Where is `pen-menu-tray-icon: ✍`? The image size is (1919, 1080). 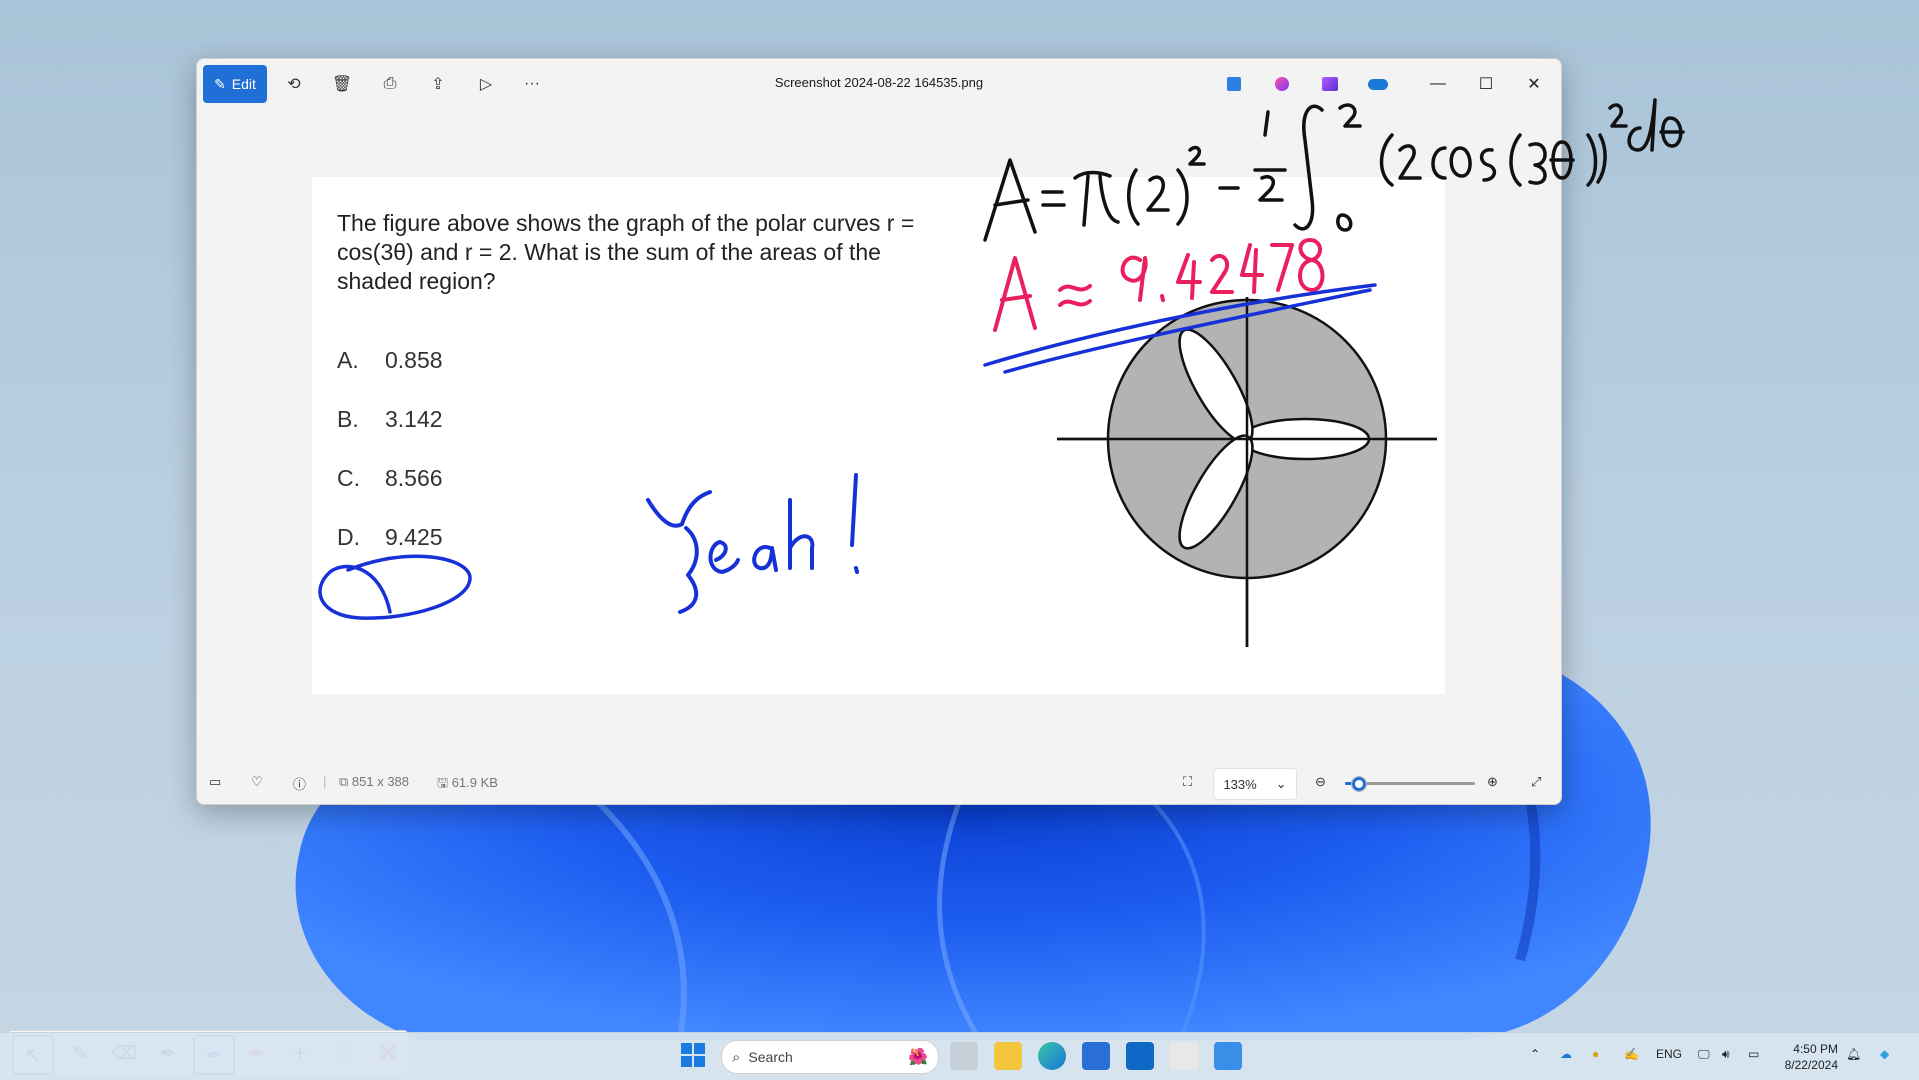 pen-menu-tray-icon: ✍ is located at coordinates (1631, 1054).